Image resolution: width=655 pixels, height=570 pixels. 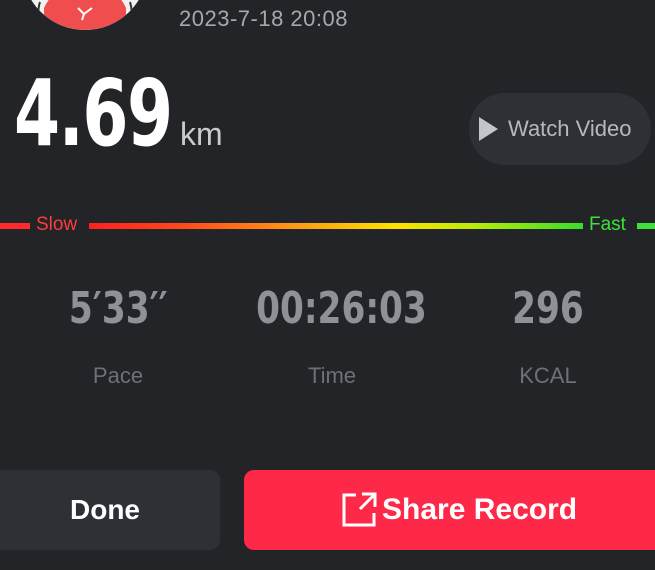 I want to click on play-icon, so click(x=488, y=129).